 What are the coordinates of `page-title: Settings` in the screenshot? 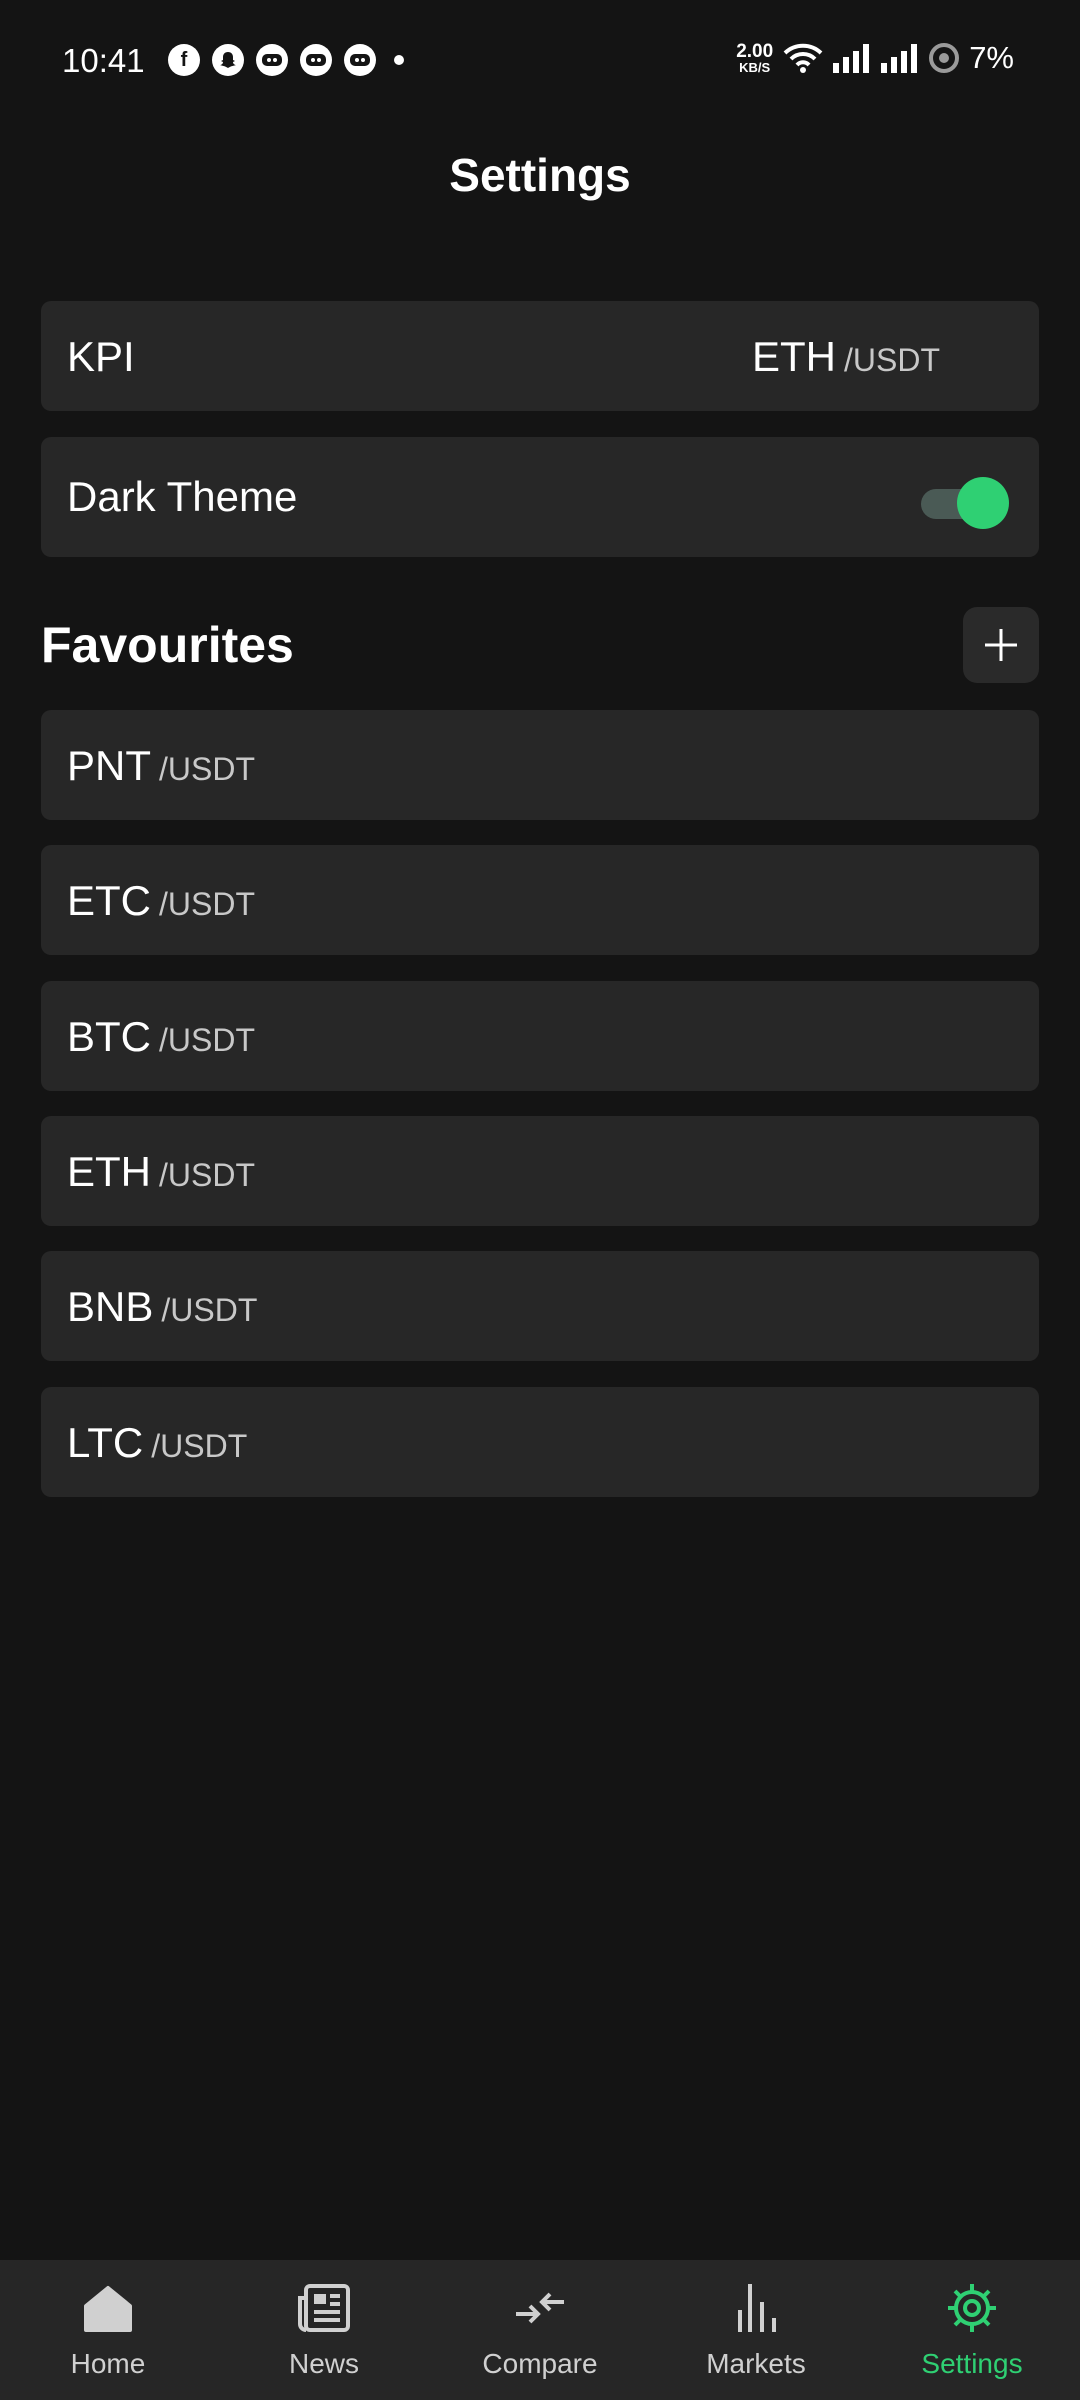 It's located at (540, 175).